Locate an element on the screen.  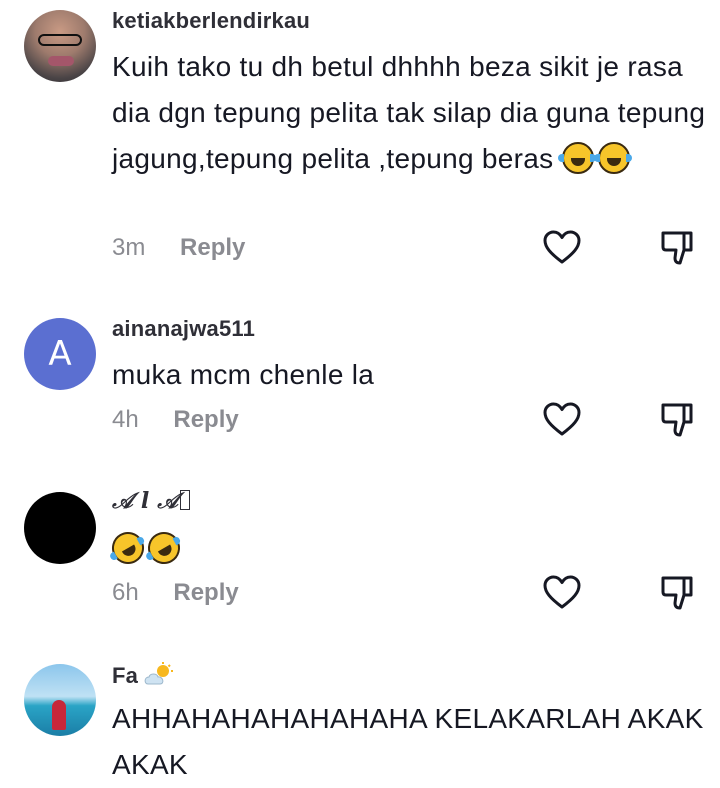
comment-text is located at coordinates (409, 549).